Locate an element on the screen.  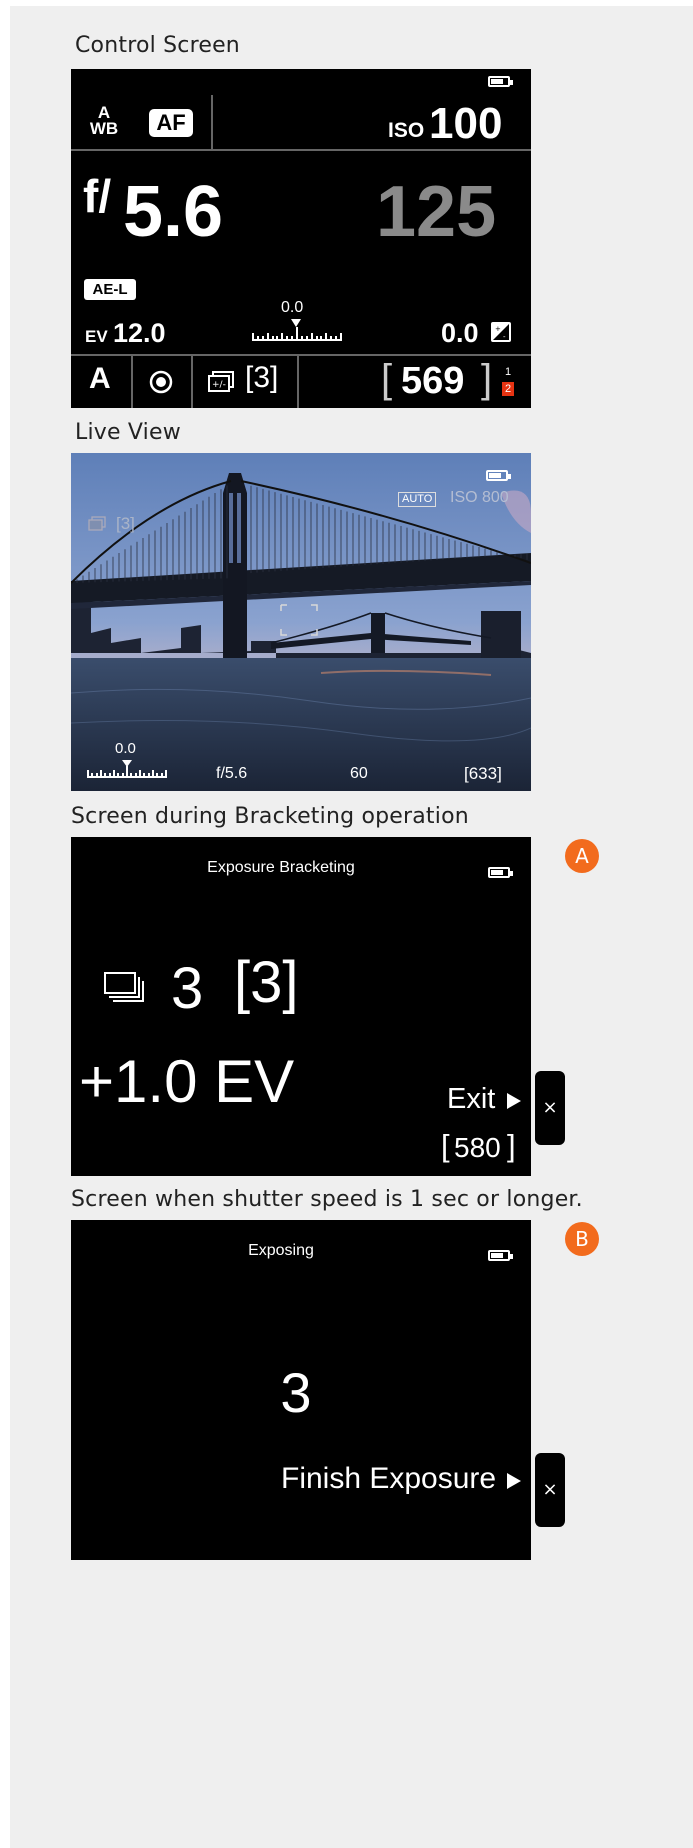
shutter-speed-value: 125 is located at coordinates (436, 212).